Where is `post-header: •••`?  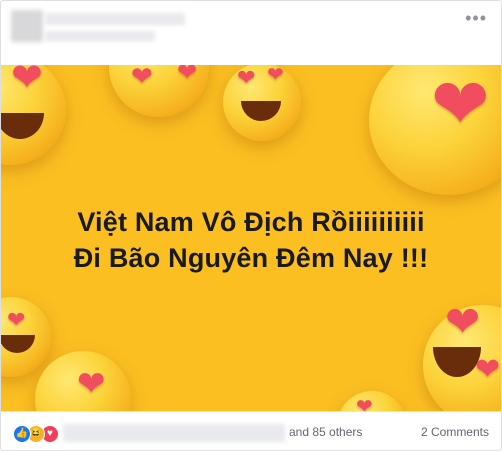 post-header: ••• is located at coordinates (251, 32).